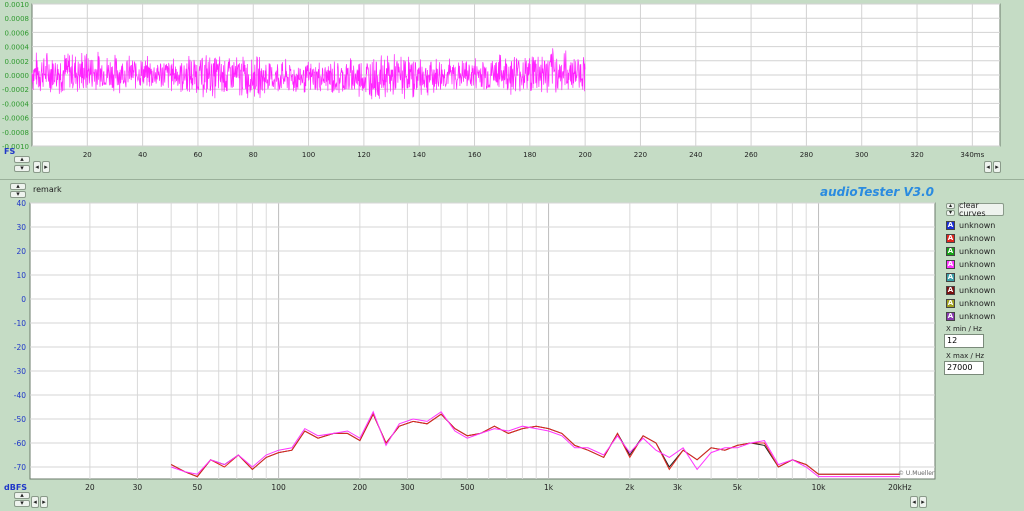 Image resolution: width=1024 pixels, height=511 pixels. What do you see at coordinates (819, 487) in the screenshot?
I see `x-tick-label: 10k` at bounding box center [819, 487].